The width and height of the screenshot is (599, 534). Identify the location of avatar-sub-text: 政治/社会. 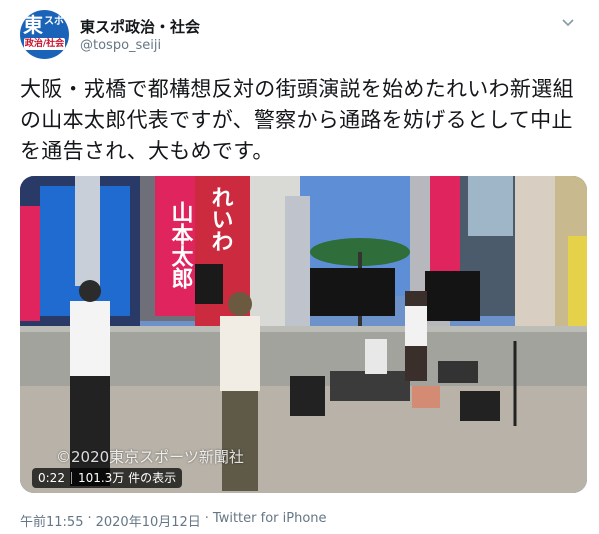
(44, 44).